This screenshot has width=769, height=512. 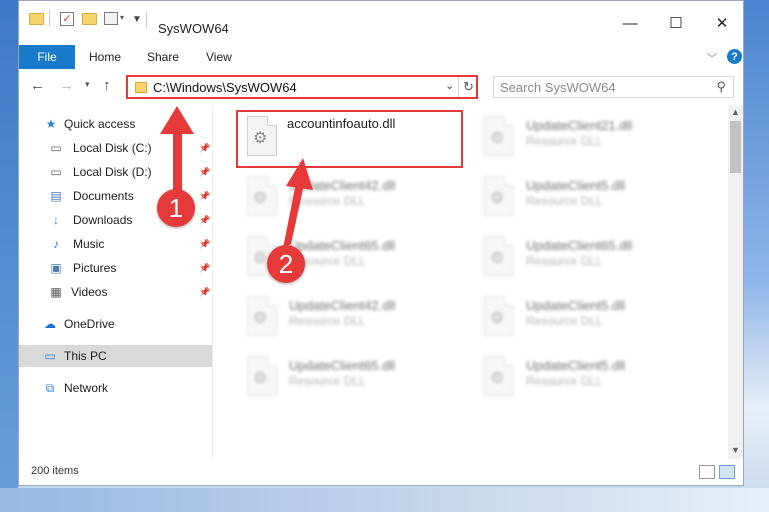 I want to click on properties-check-icon: ✓, so click(x=67, y=19).